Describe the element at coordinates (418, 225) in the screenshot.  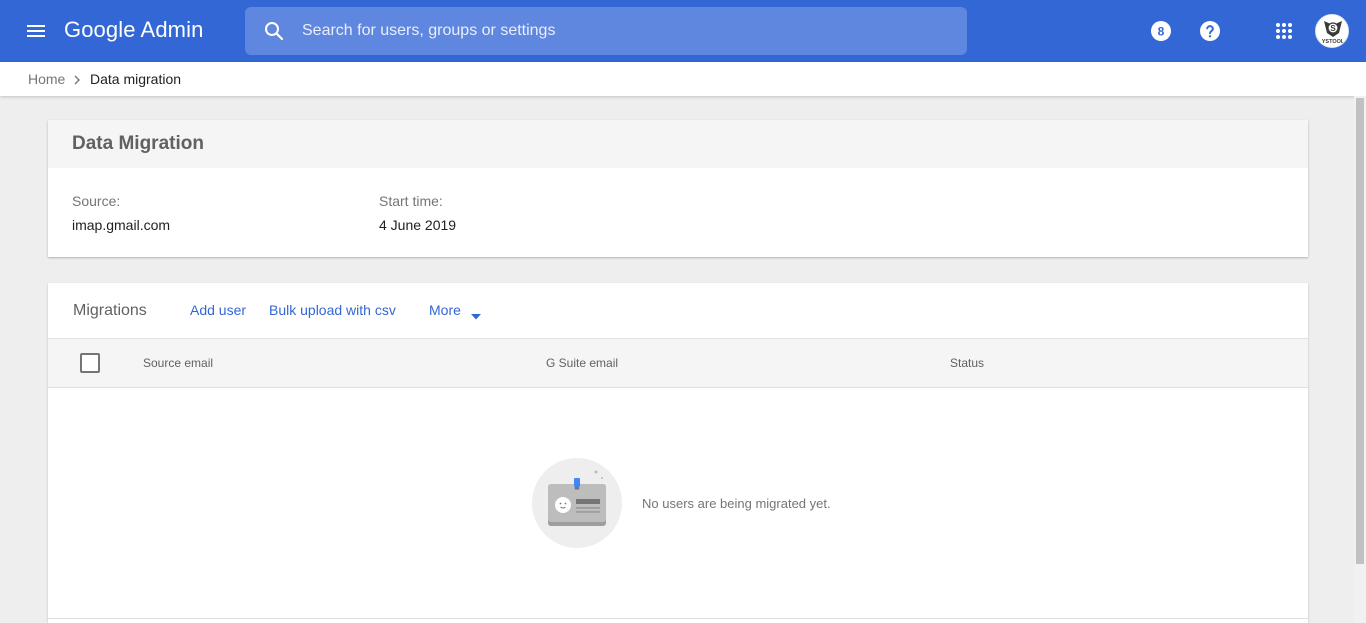
I see `start-time-value: 4 June 2019` at that location.